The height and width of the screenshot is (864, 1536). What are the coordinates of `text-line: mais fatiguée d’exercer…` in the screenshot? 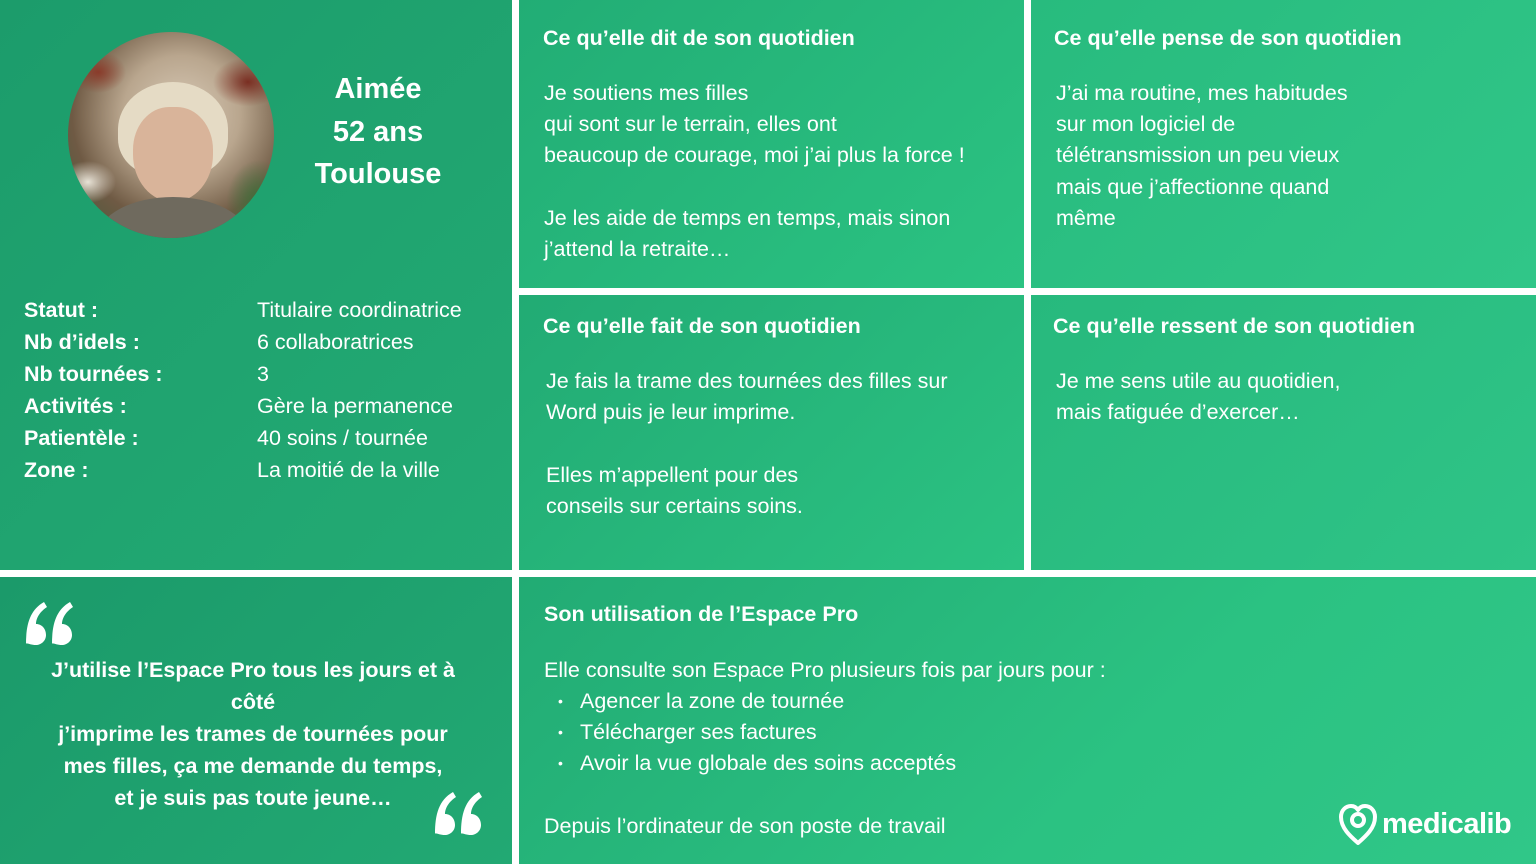 It's located at (1178, 412).